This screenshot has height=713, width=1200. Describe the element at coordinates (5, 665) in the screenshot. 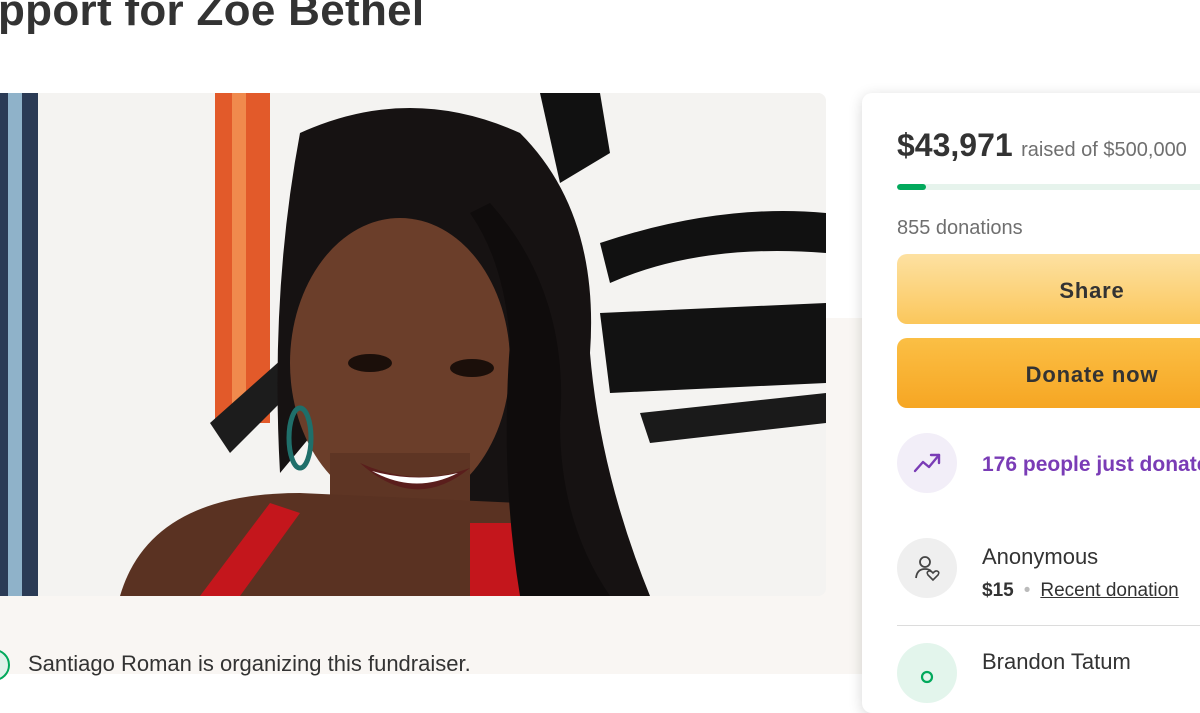

I see `organizer-avatar` at that location.